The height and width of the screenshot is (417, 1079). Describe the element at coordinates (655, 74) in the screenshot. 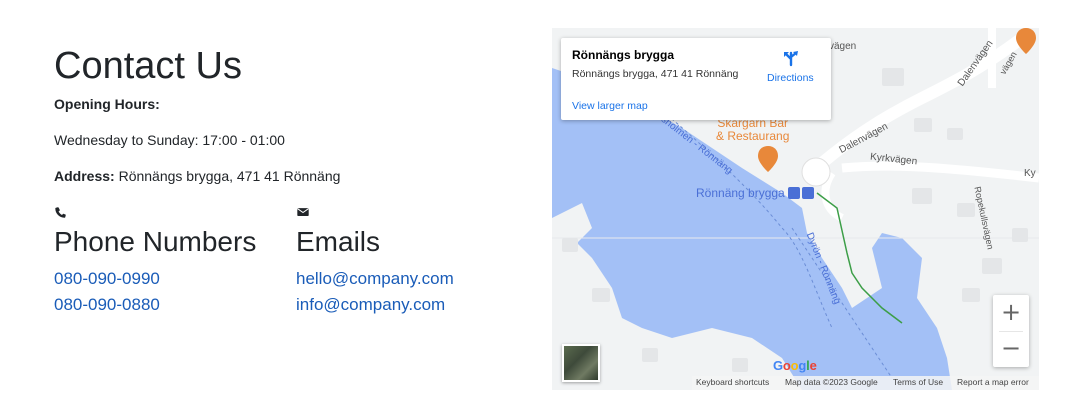

I see `place-address: Rönnängs brygga, 471 41 Rönnäng` at that location.